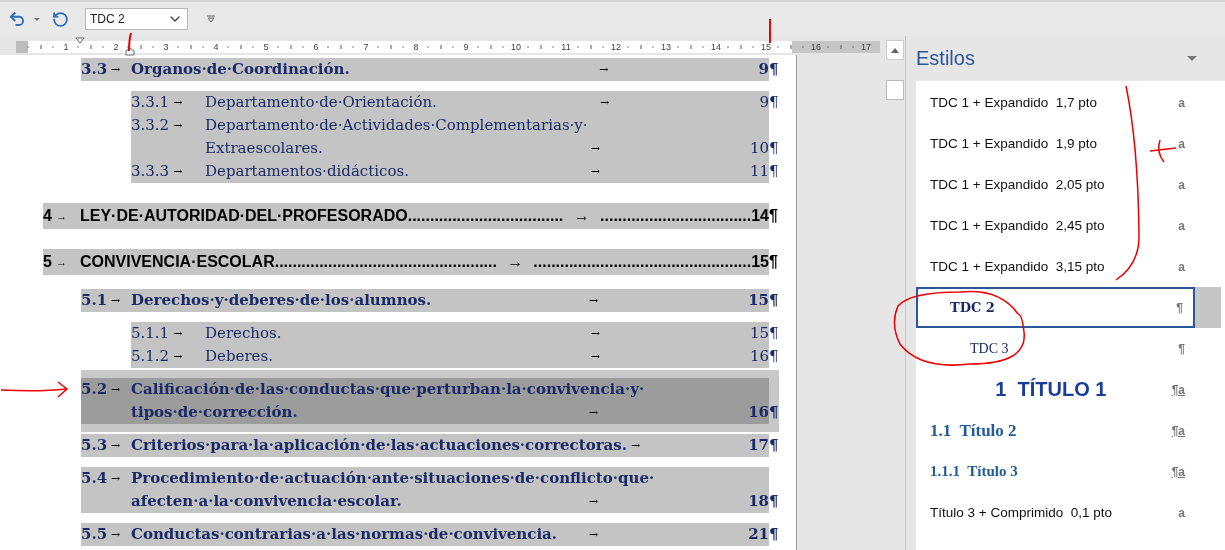 This screenshot has width=1225, height=550. I want to click on toc-entry-highlight: 3.3 → Organos·de·Coordinación. → 9, so click(425, 69).